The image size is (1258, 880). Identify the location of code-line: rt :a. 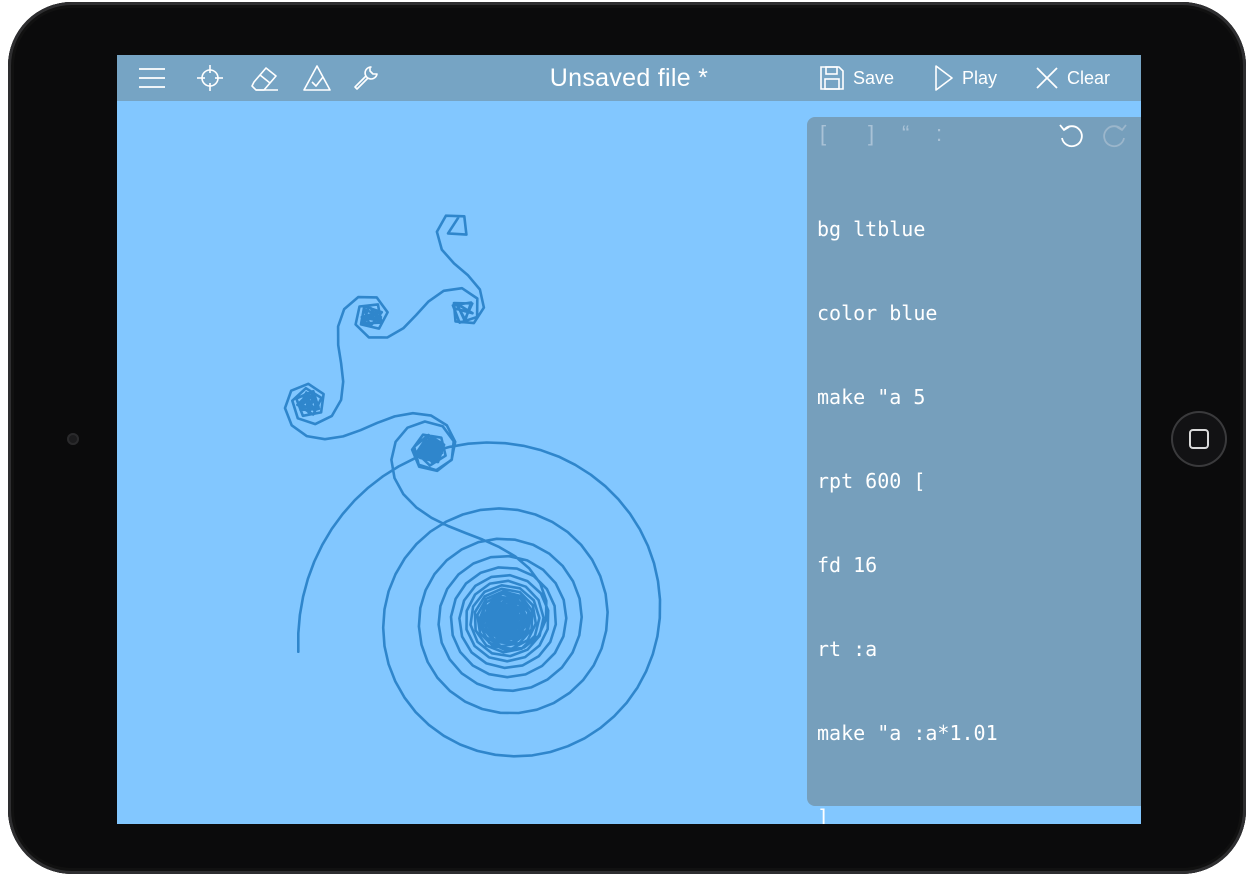
(847, 649).